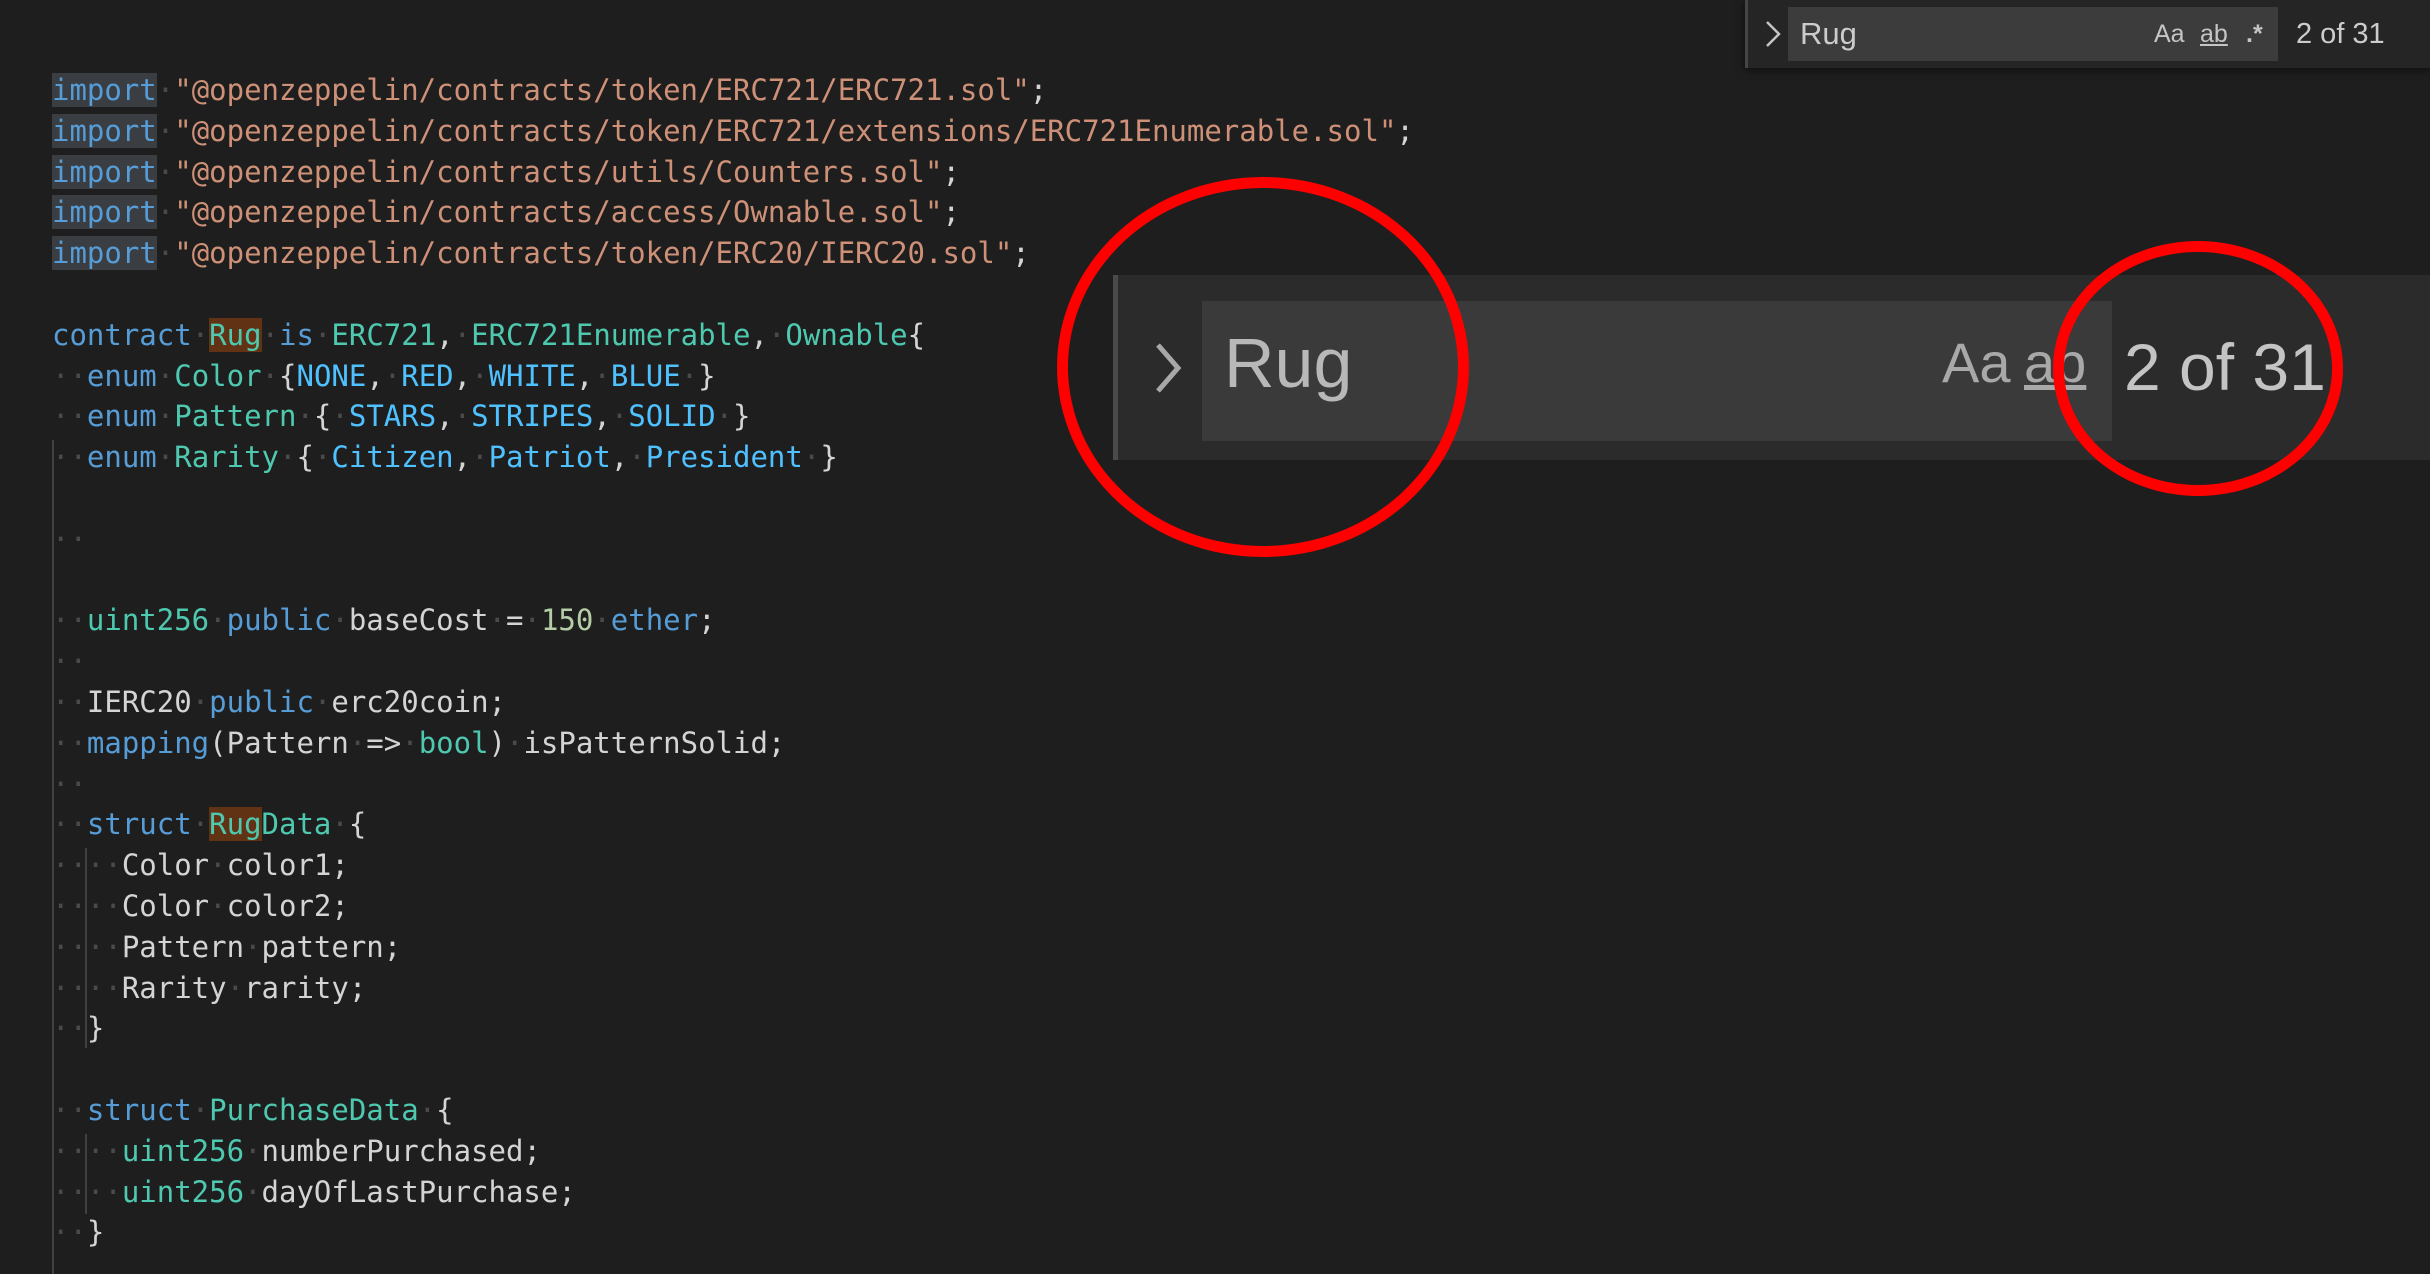  I want to click on field-name: rarity, so click(296, 987).